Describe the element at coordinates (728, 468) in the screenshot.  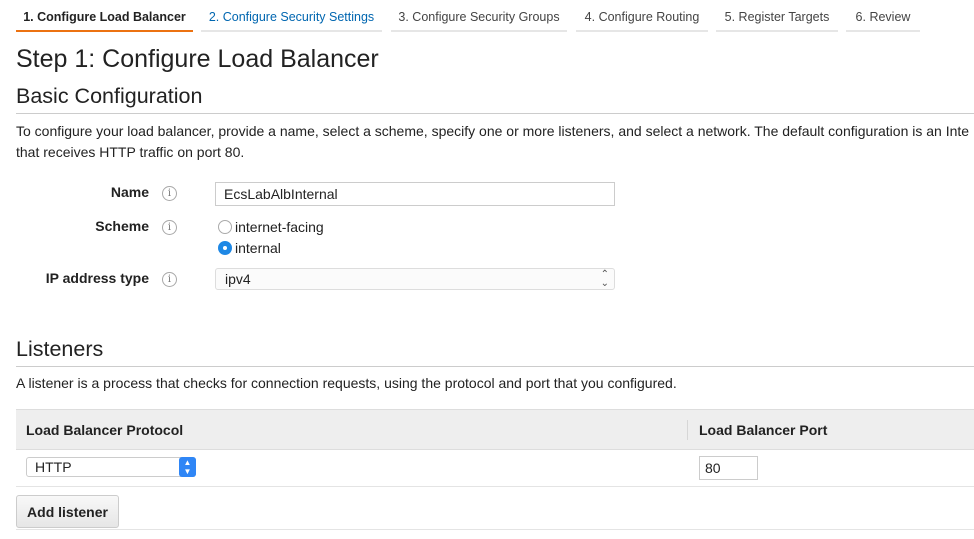
I see `listener-port-input` at that location.